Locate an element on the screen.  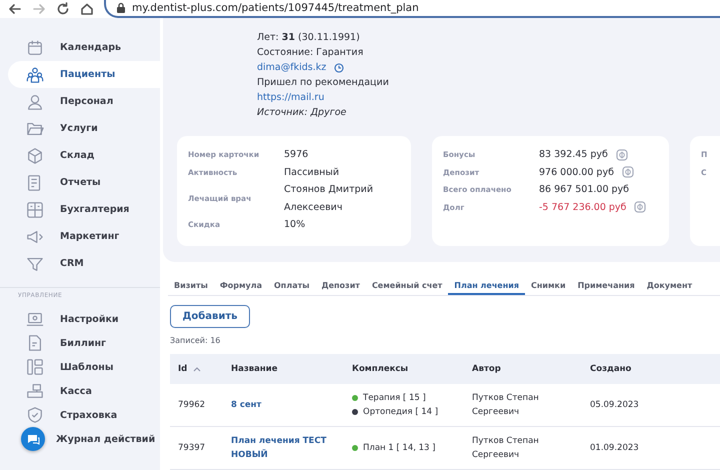
shield-icon is located at coordinates (35, 415).